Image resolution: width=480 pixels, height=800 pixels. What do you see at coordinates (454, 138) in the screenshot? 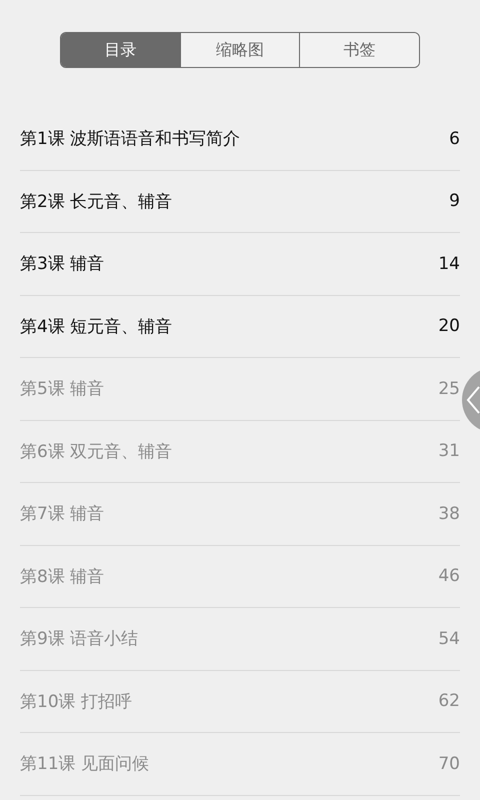
I see `page-number: 6` at bounding box center [454, 138].